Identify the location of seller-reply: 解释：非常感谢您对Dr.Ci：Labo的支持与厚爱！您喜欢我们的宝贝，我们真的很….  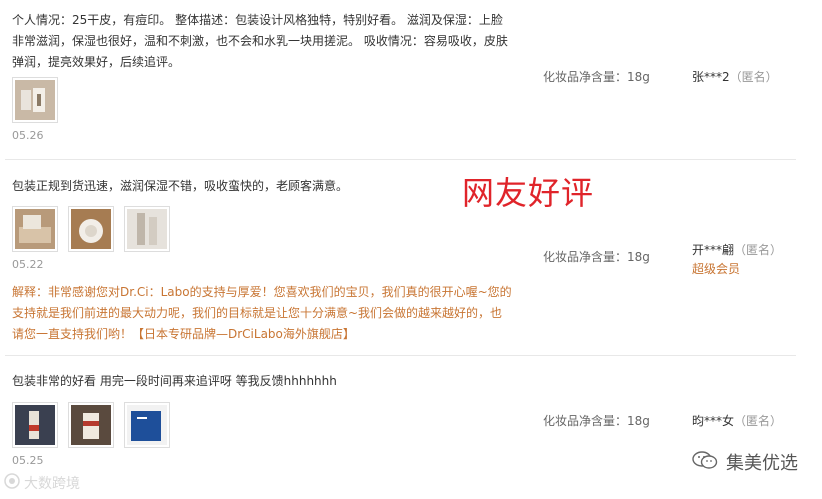
(262, 313).